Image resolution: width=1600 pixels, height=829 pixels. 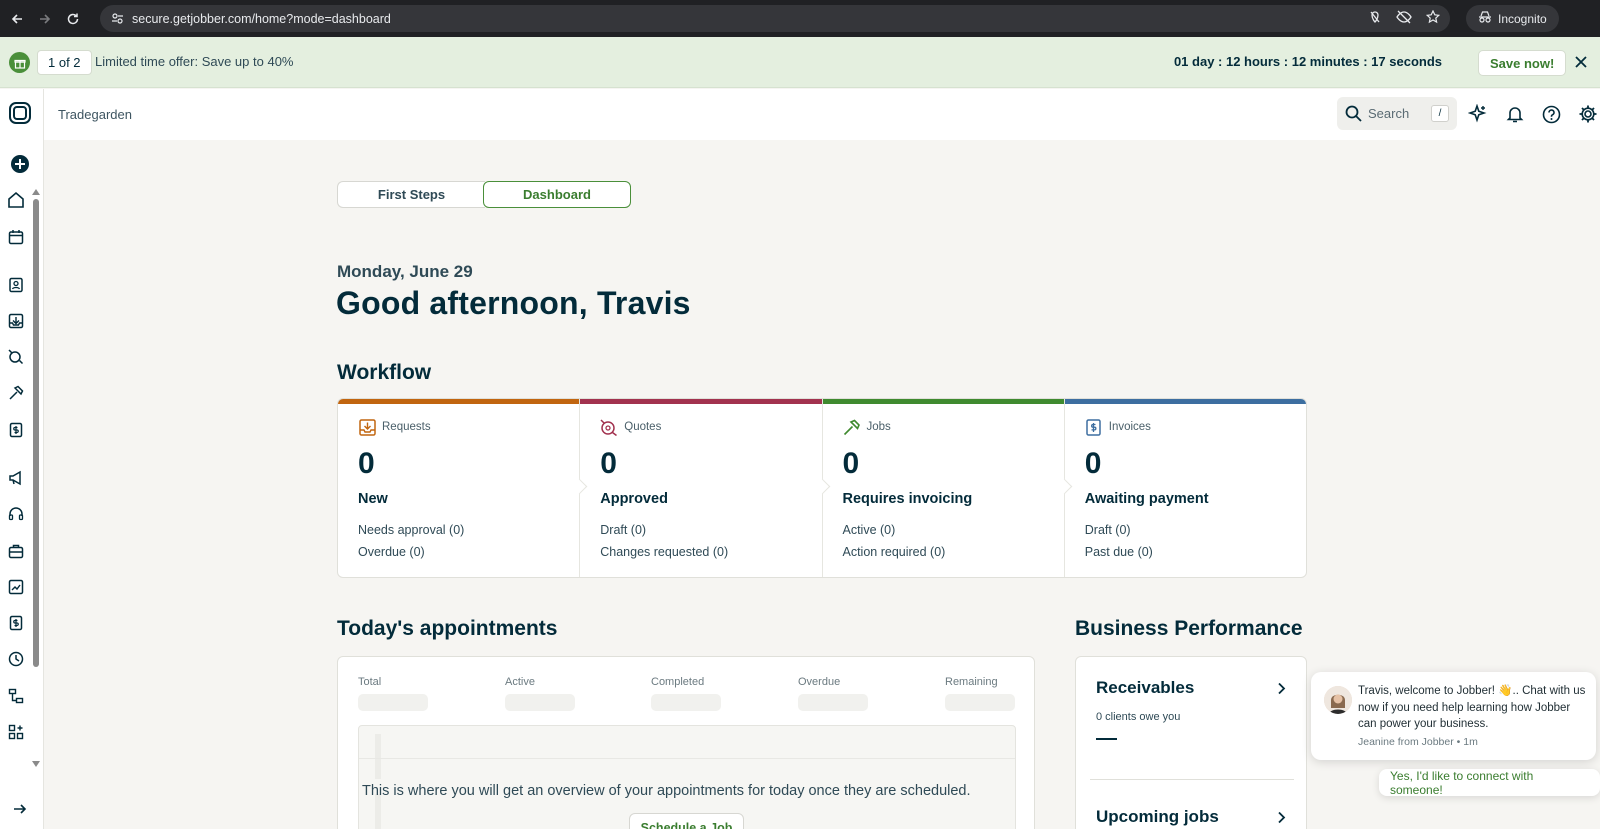 I want to click on jobber-logo-icon, so click(x=20, y=113).